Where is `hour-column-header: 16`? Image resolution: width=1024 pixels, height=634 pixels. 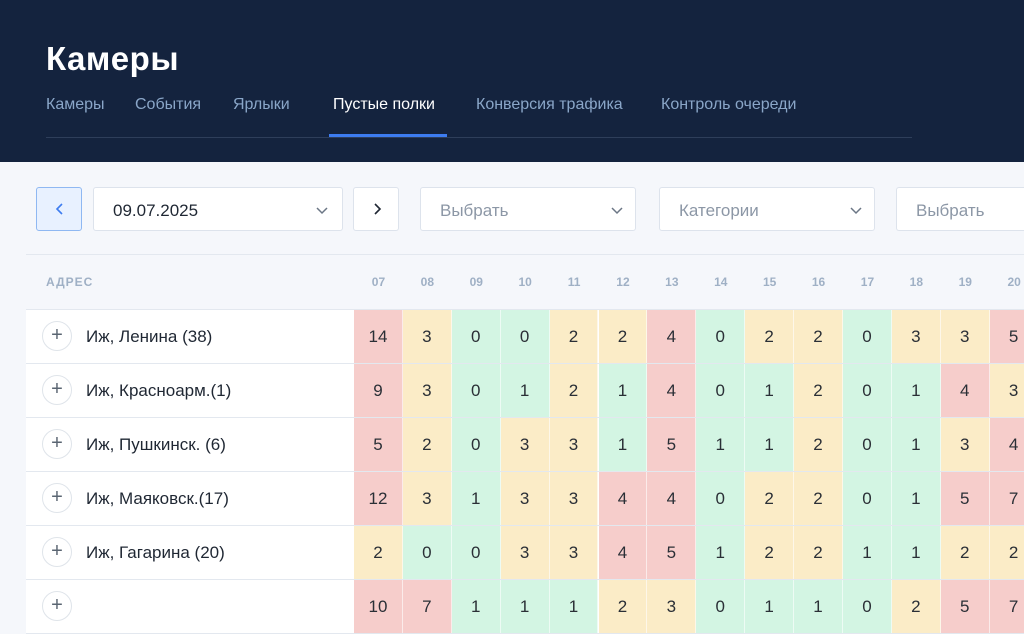
hour-column-header: 16 is located at coordinates (818, 282).